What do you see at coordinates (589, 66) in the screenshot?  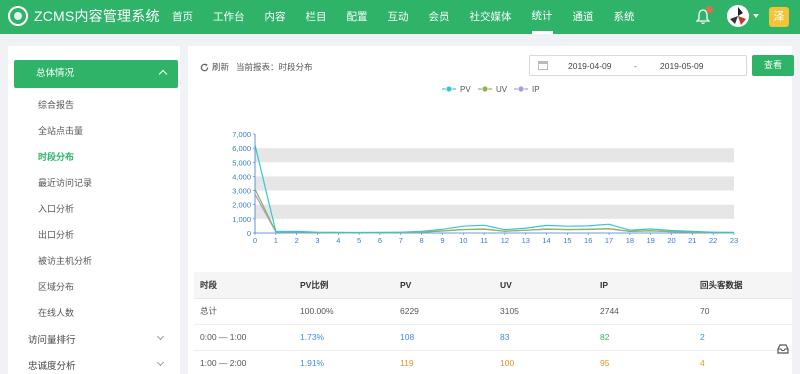 I see `date-start-input: 2019-04-09` at bounding box center [589, 66].